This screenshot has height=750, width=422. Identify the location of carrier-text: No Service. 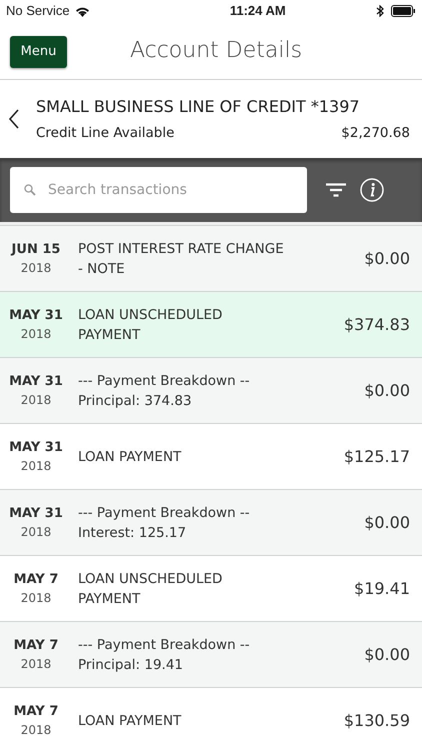
(38, 11).